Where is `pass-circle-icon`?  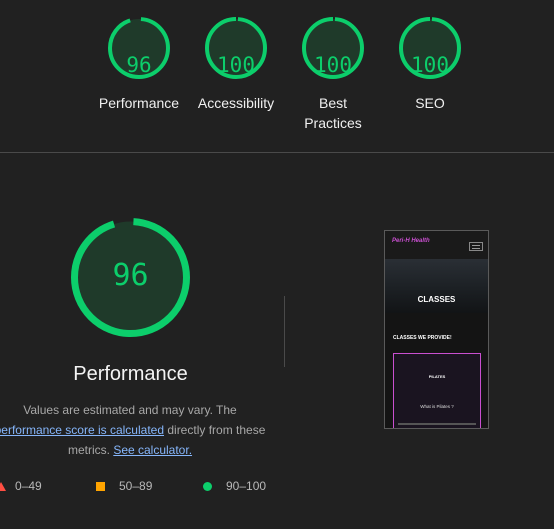
pass-circle-icon is located at coordinates (207, 487).